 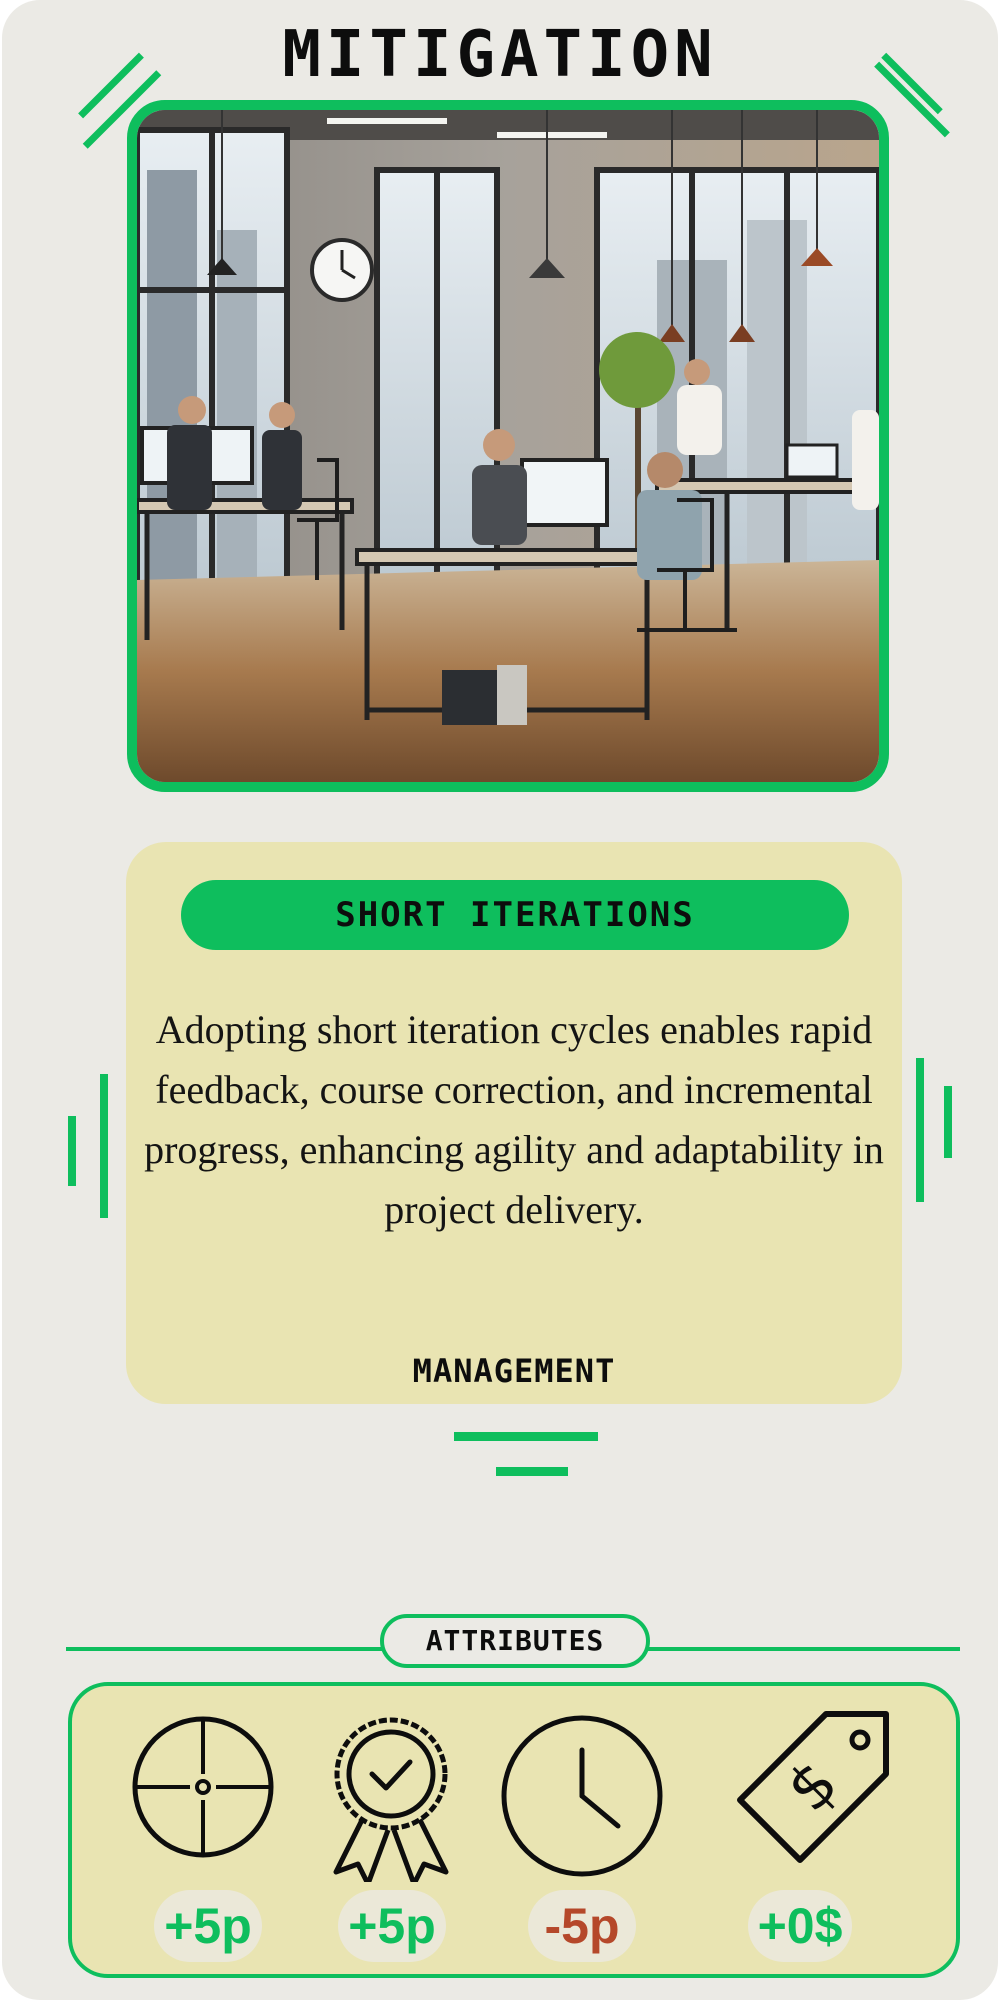 What do you see at coordinates (813, 1787) in the screenshot?
I see `price-tag-icon: $` at bounding box center [813, 1787].